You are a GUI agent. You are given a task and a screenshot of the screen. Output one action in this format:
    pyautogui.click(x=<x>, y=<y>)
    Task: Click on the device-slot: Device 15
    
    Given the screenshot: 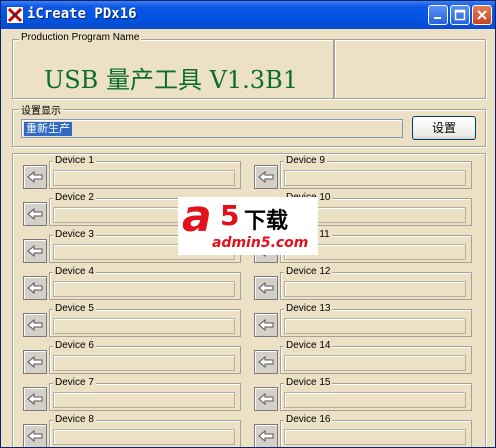 What is the action you would take?
    pyautogui.click(x=364, y=394)
    